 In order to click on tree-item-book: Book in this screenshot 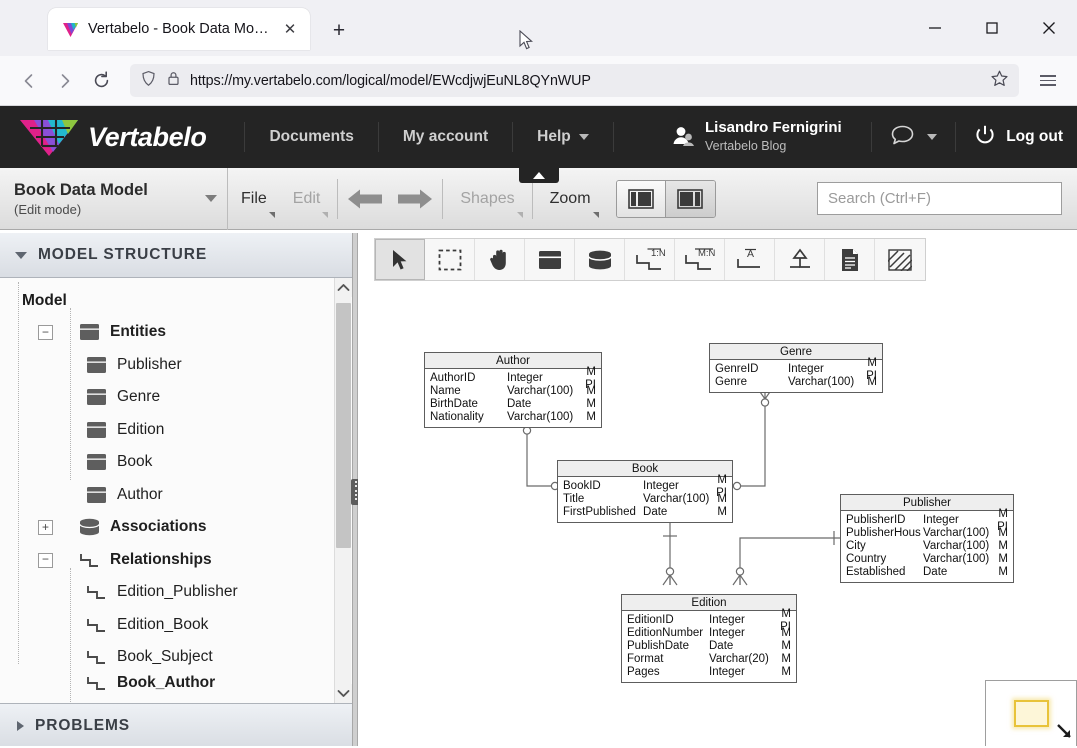, I will do `click(176, 462)`.